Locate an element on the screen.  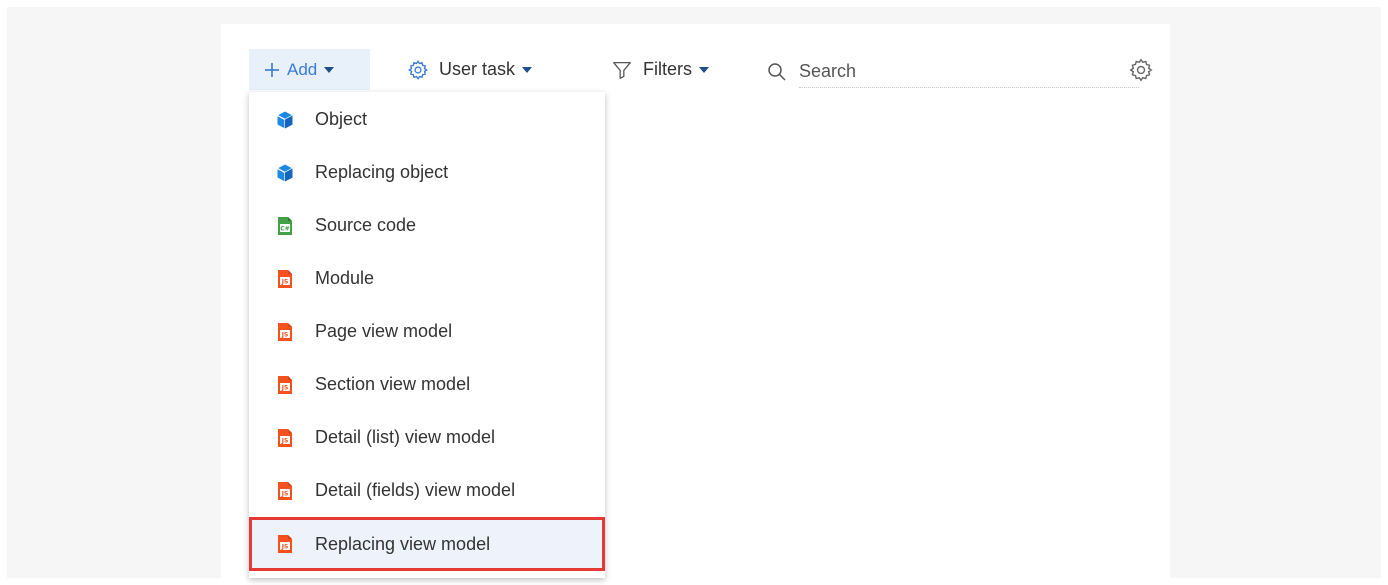
user-task-label: User task is located at coordinates (477, 69).